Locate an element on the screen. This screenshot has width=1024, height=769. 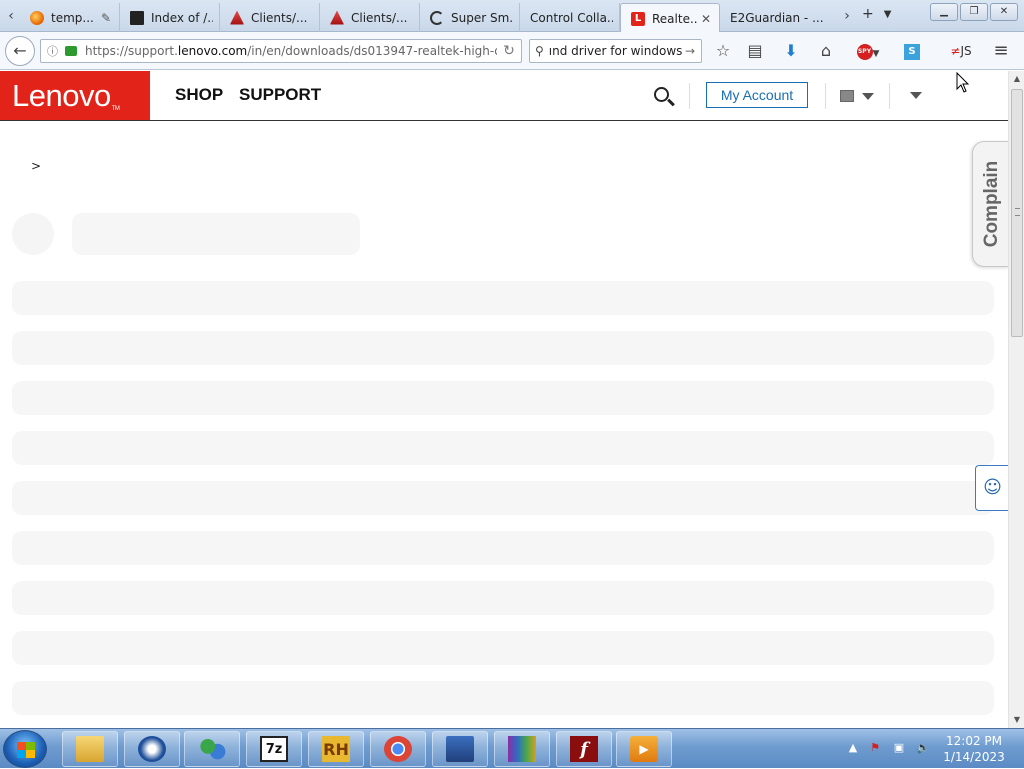
nav-support: SUPPORT is located at coordinates (280, 95).